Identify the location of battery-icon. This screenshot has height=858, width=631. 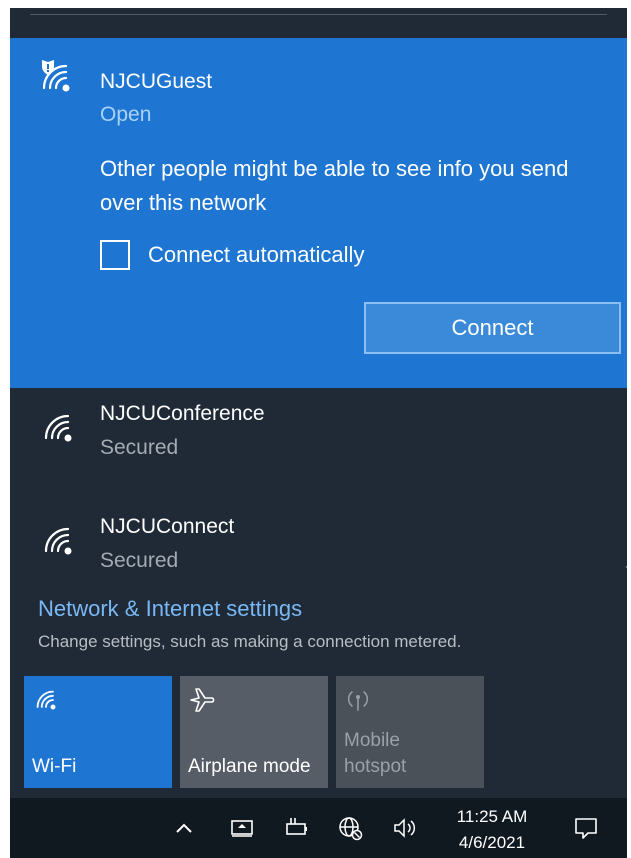
(296, 828).